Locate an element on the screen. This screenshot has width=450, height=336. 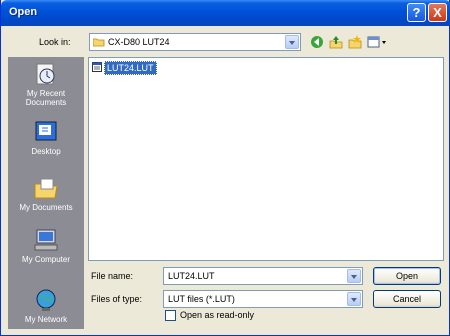
file-icon is located at coordinates (97, 67).